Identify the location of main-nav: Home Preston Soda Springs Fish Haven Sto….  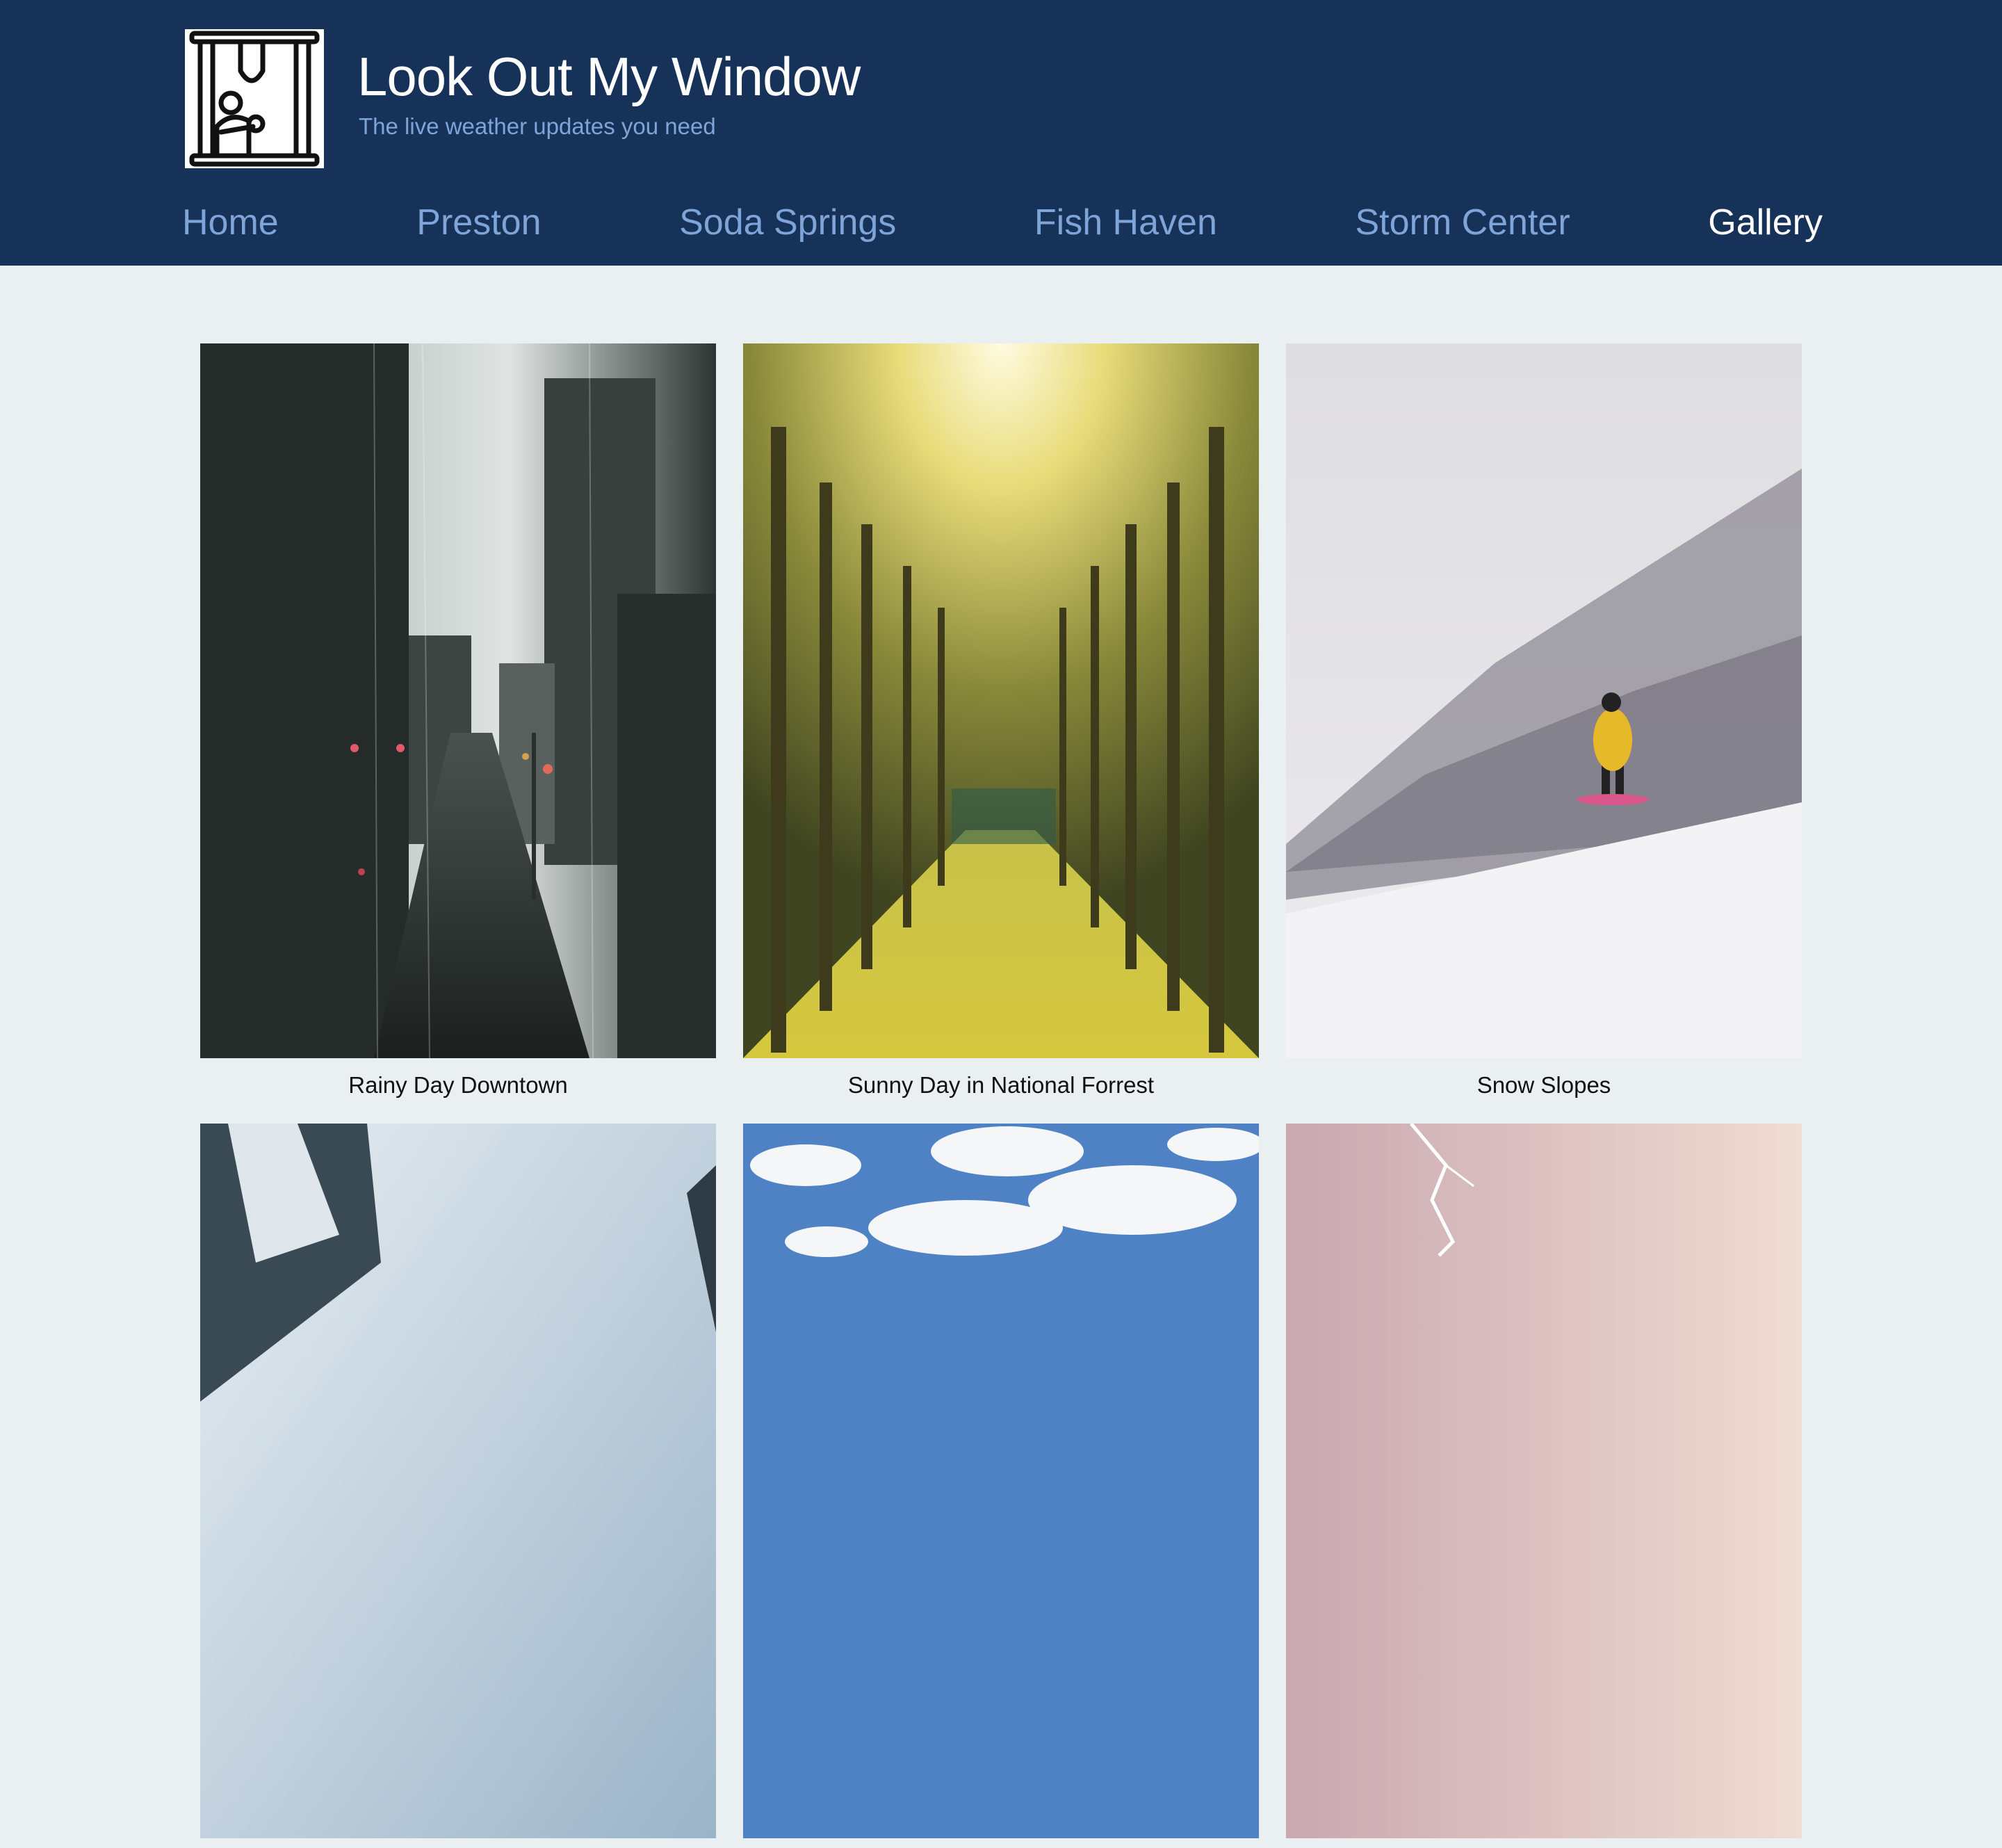
(1002, 222).